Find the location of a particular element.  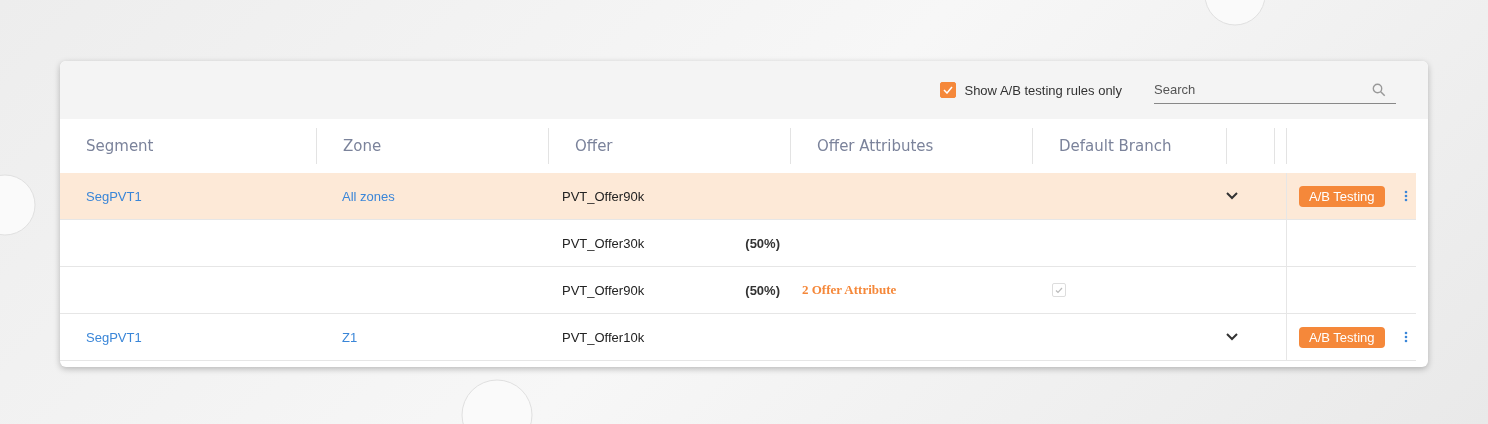

default-branch-checkbox is located at coordinates (1059, 290).